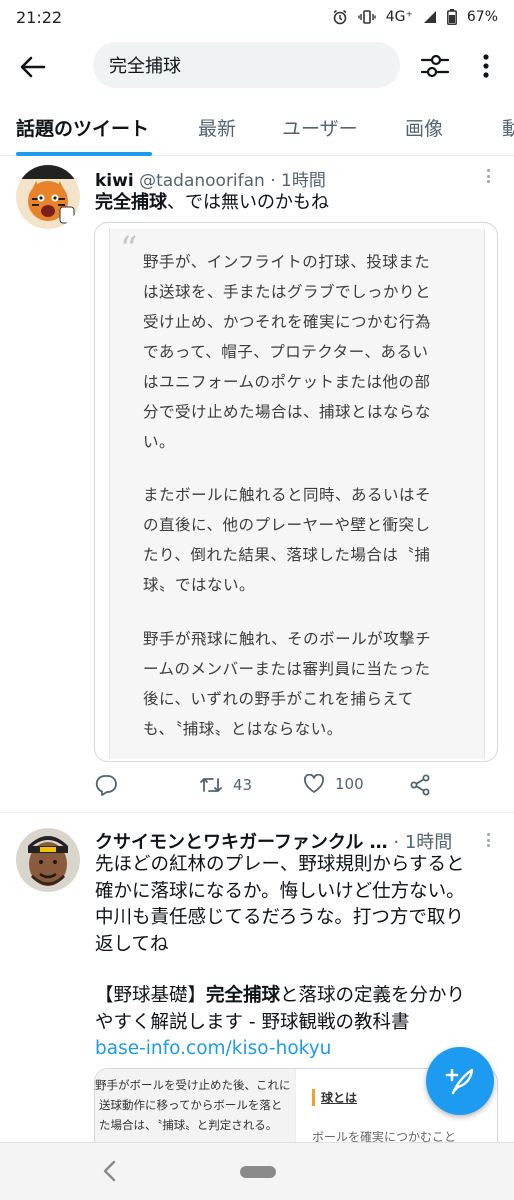 The width and height of the screenshot is (514, 1200). What do you see at coordinates (340, 17) in the screenshot?
I see `alarm-icon` at bounding box center [340, 17].